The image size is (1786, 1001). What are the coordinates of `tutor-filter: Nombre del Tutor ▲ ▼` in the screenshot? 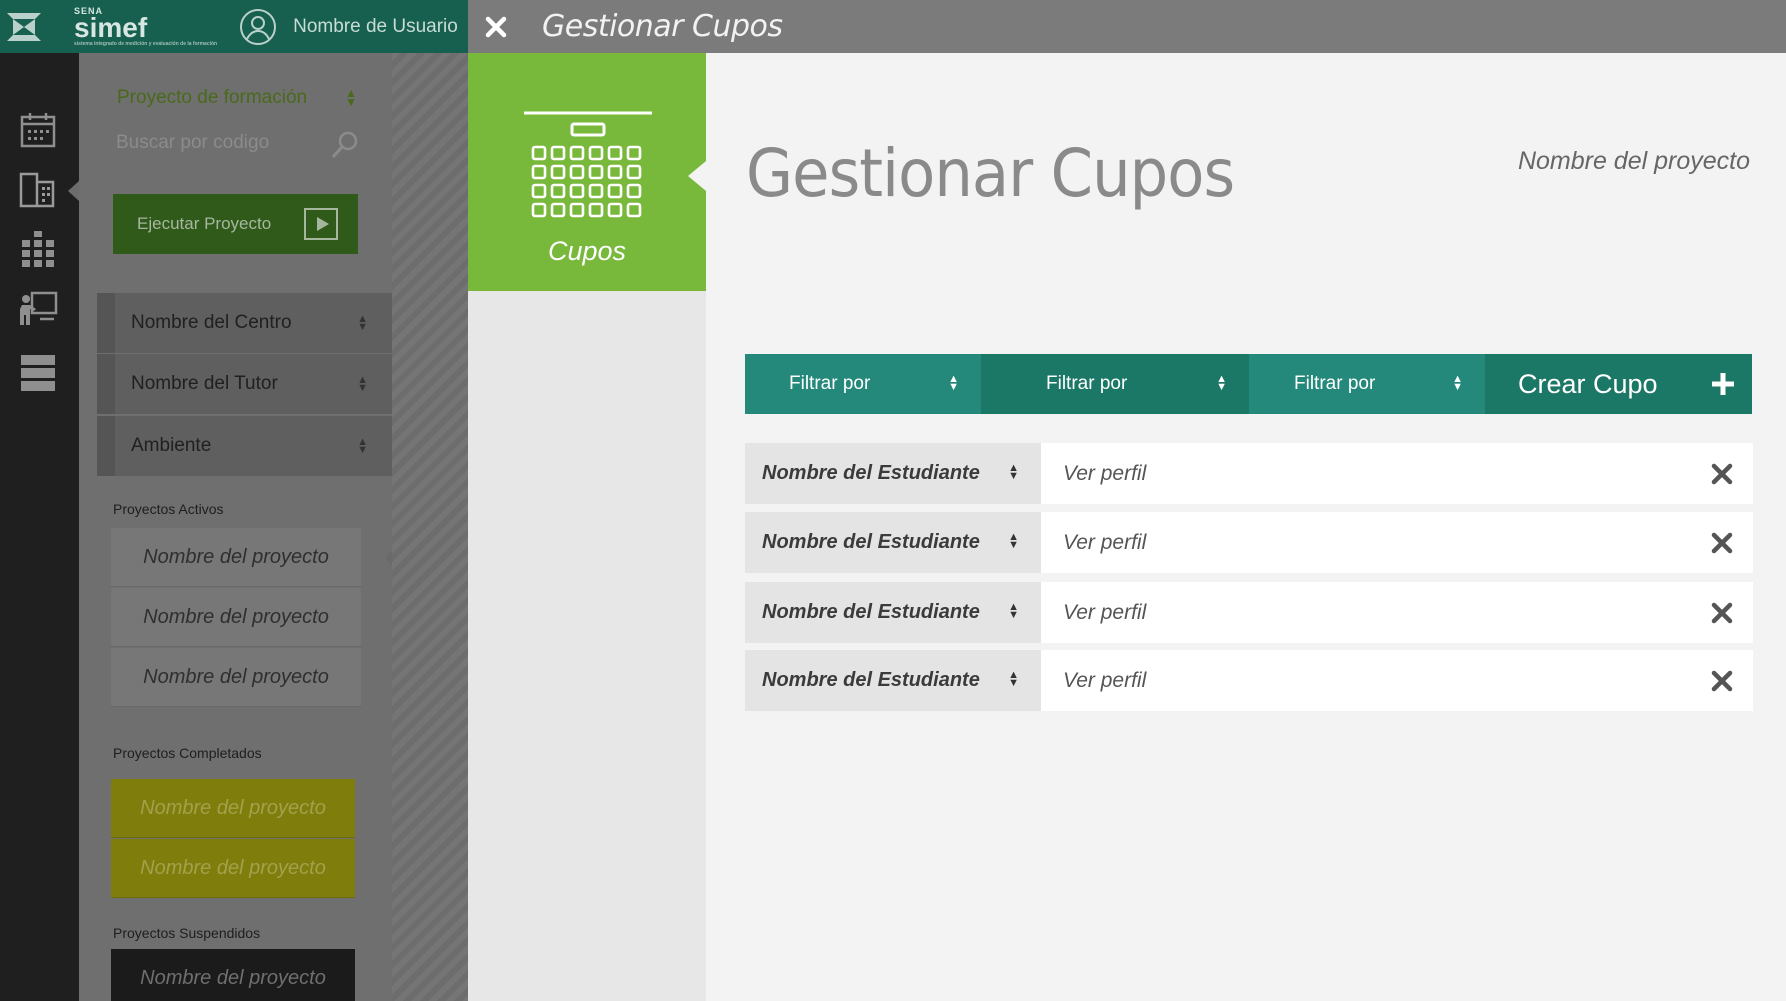 It's located at (244, 384).